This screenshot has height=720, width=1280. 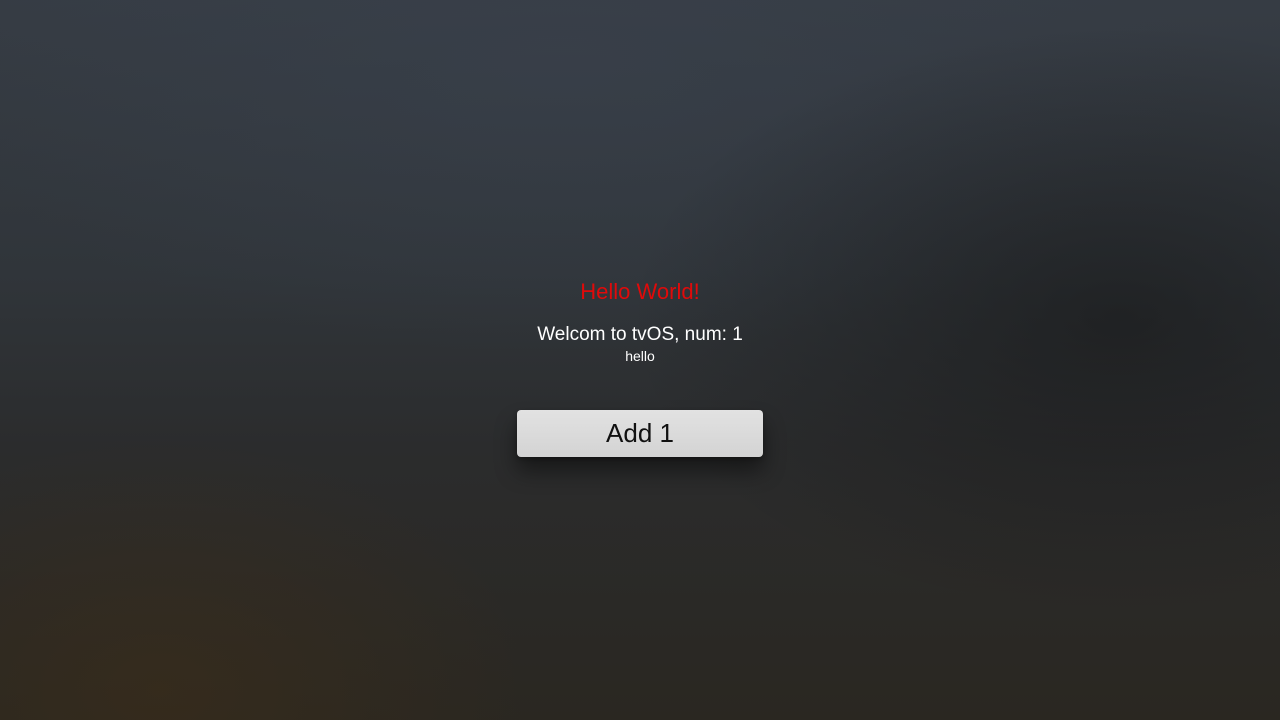 What do you see at coordinates (640, 291) in the screenshot?
I see `hello-world-title: Hello World!` at bounding box center [640, 291].